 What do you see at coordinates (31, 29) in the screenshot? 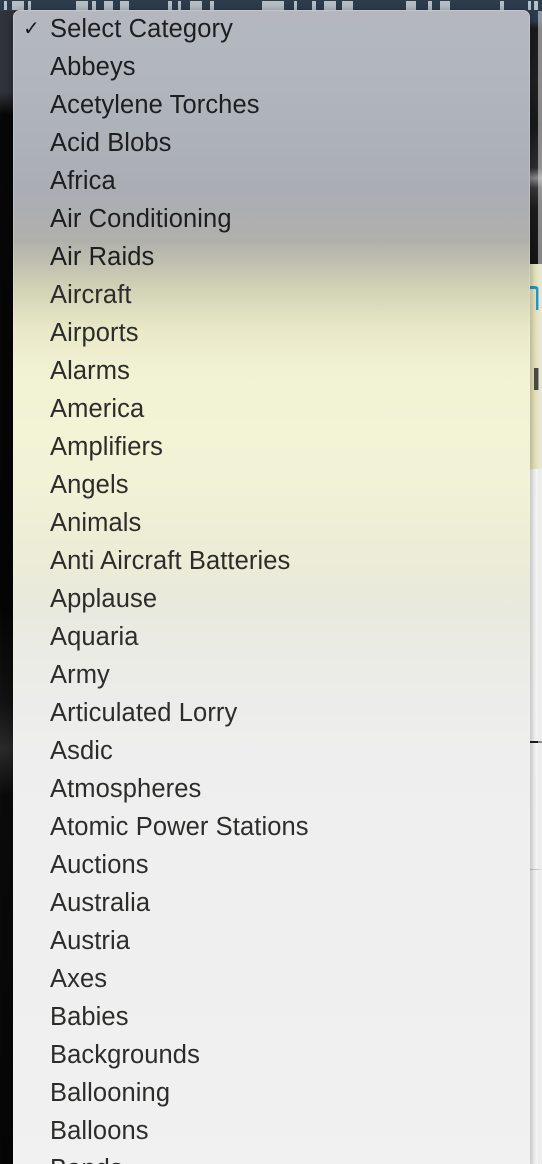
I see `checkmark-icon: ✓` at bounding box center [31, 29].